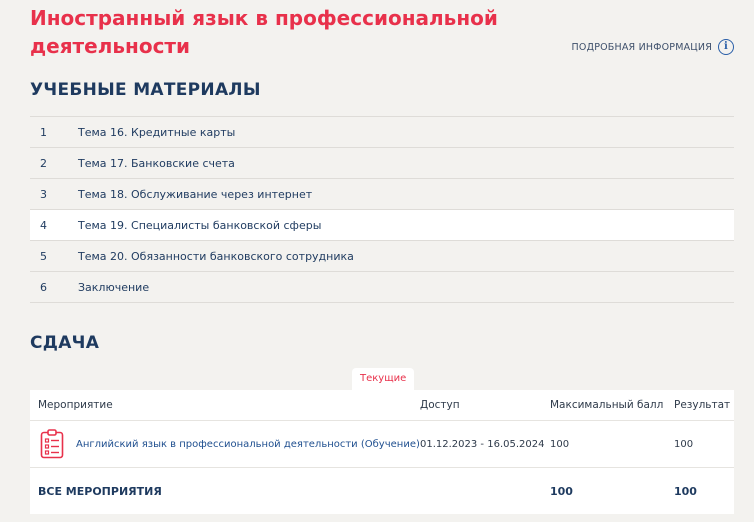  I want to click on event-access: 01.12.2023 - 16.05.2024, so click(482, 444).